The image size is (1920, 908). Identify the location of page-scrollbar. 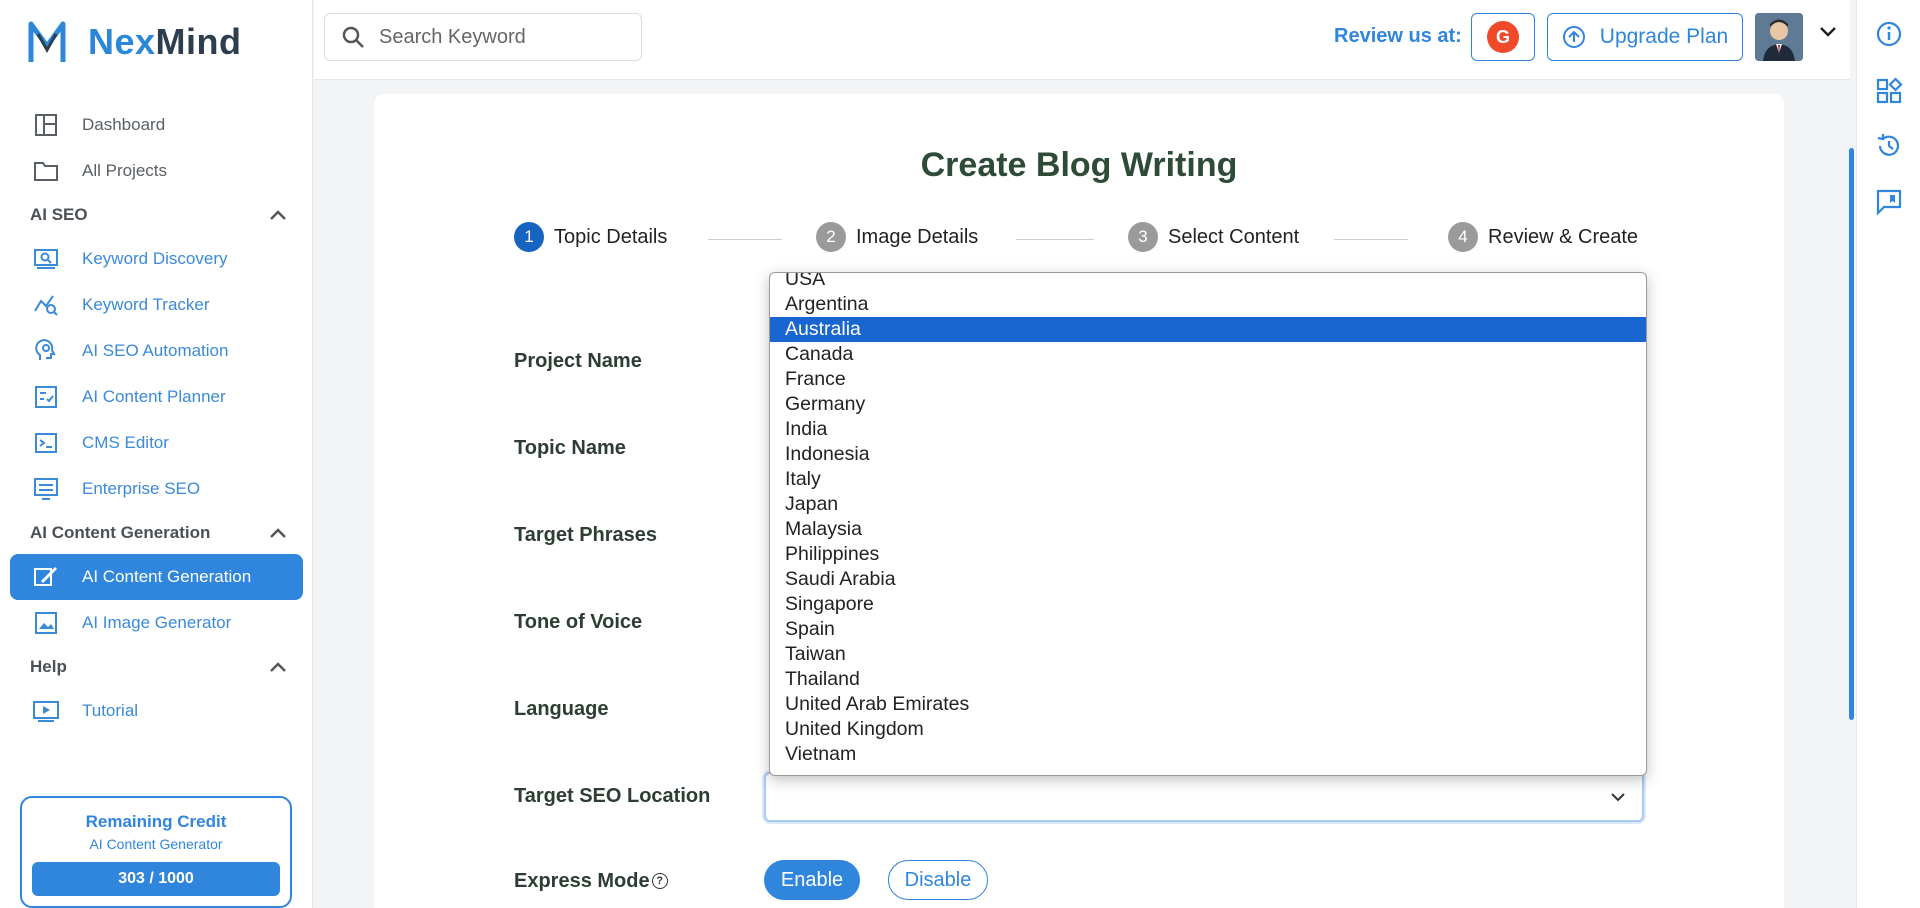
(1851, 434).